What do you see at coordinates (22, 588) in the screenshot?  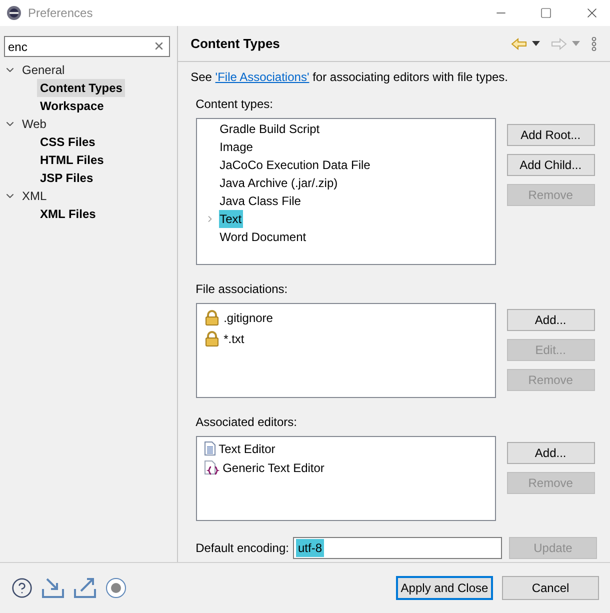 I see `help-icon` at bounding box center [22, 588].